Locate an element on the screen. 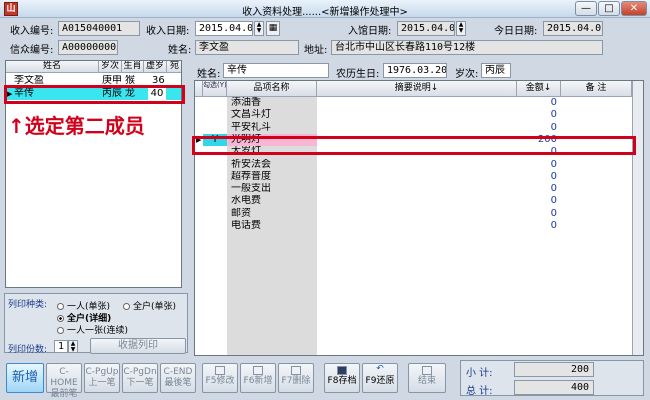 Image resolution: width=650 pixels, height=400 pixels. today-field: 2015.04.02 is located at coordinates (573, 28).